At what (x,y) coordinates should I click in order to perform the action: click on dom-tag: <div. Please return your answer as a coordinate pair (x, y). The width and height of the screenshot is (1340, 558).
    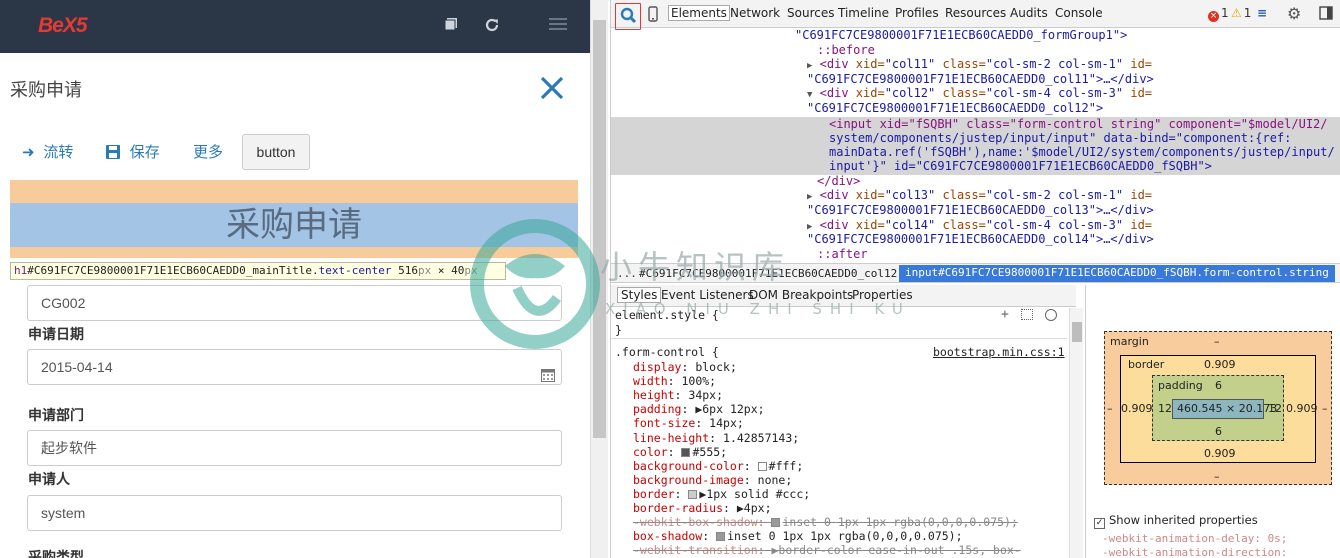
    Looking at the image, I should click on (837, 93).